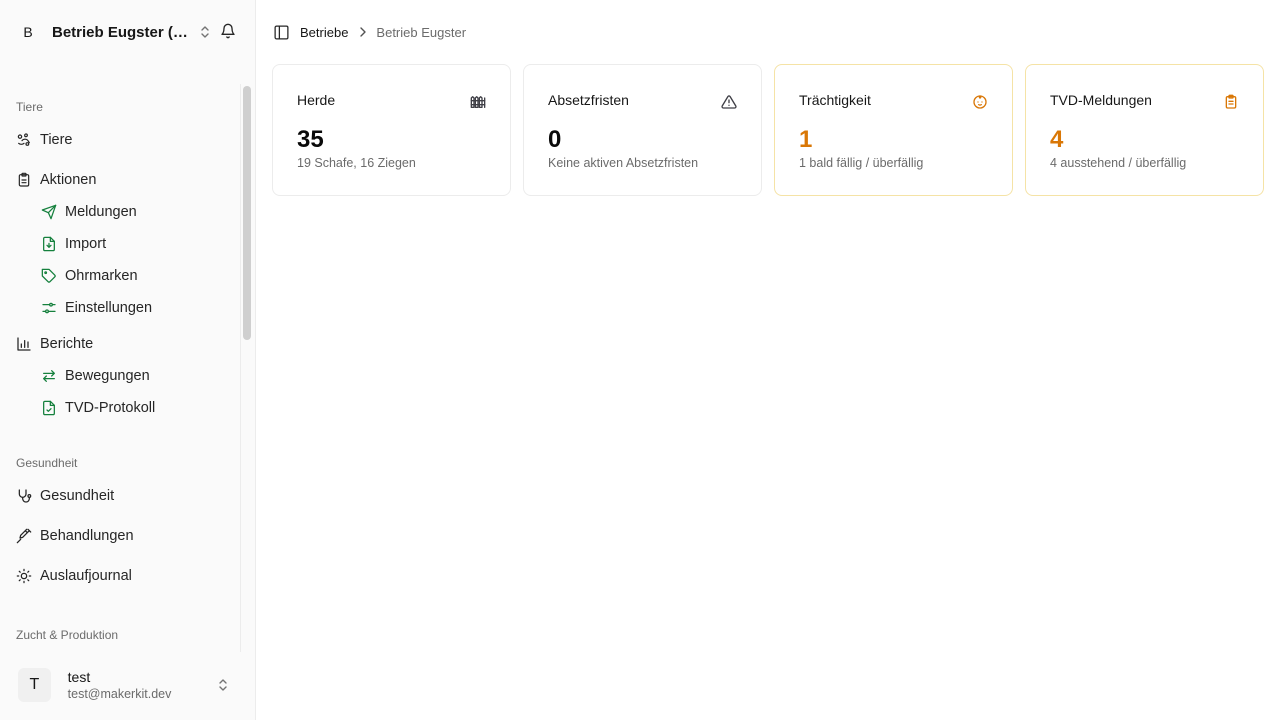 This screenshot has width=1280, height=720. I want to click on tag-icon, so click(49, 276).